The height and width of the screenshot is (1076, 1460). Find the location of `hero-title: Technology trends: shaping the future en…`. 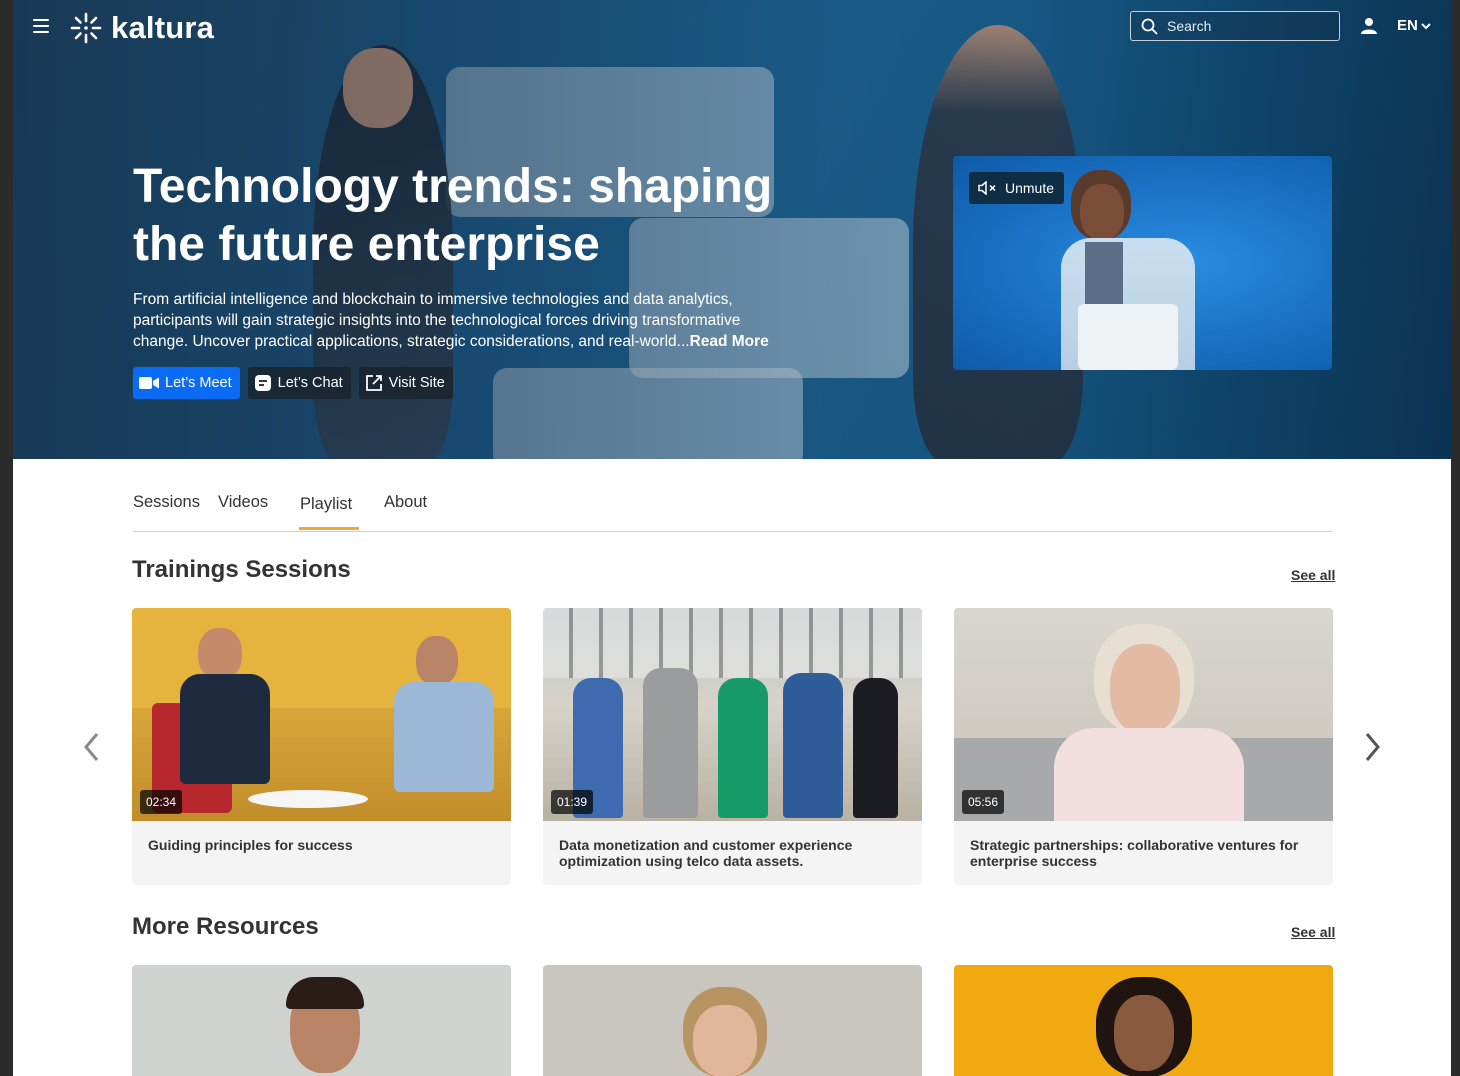

hero-title: Technology trends: shaping the future en… is located at coordinates (453, 215).